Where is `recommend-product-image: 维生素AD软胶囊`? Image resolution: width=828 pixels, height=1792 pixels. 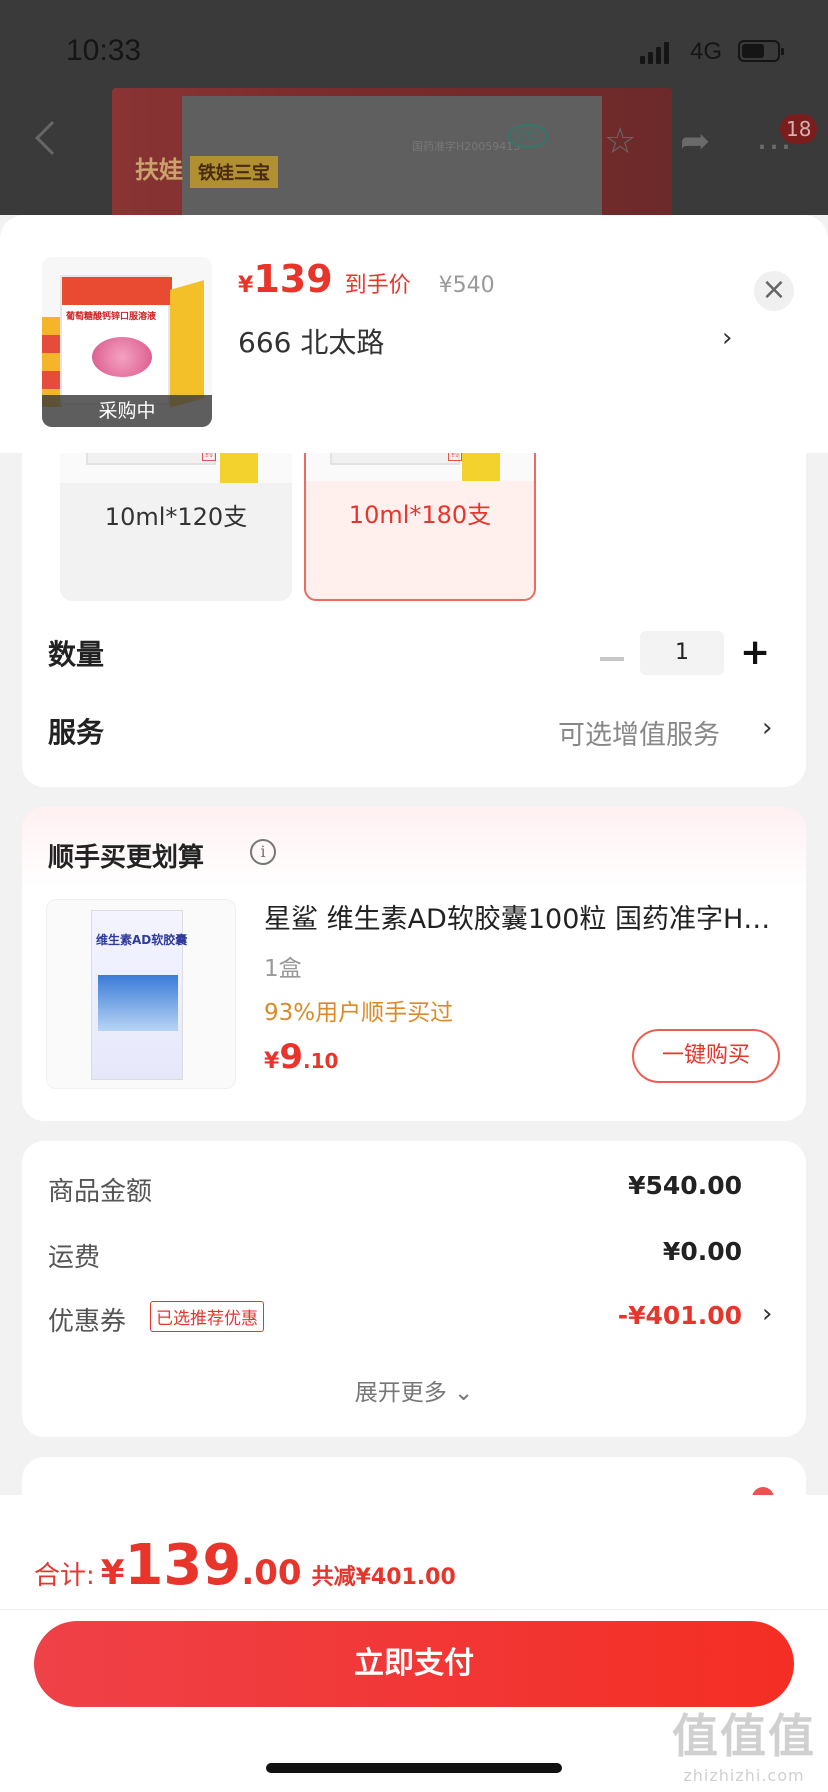 recommend-product-image: 维生素AD软胶囊 is located at coordinates (141, 994).